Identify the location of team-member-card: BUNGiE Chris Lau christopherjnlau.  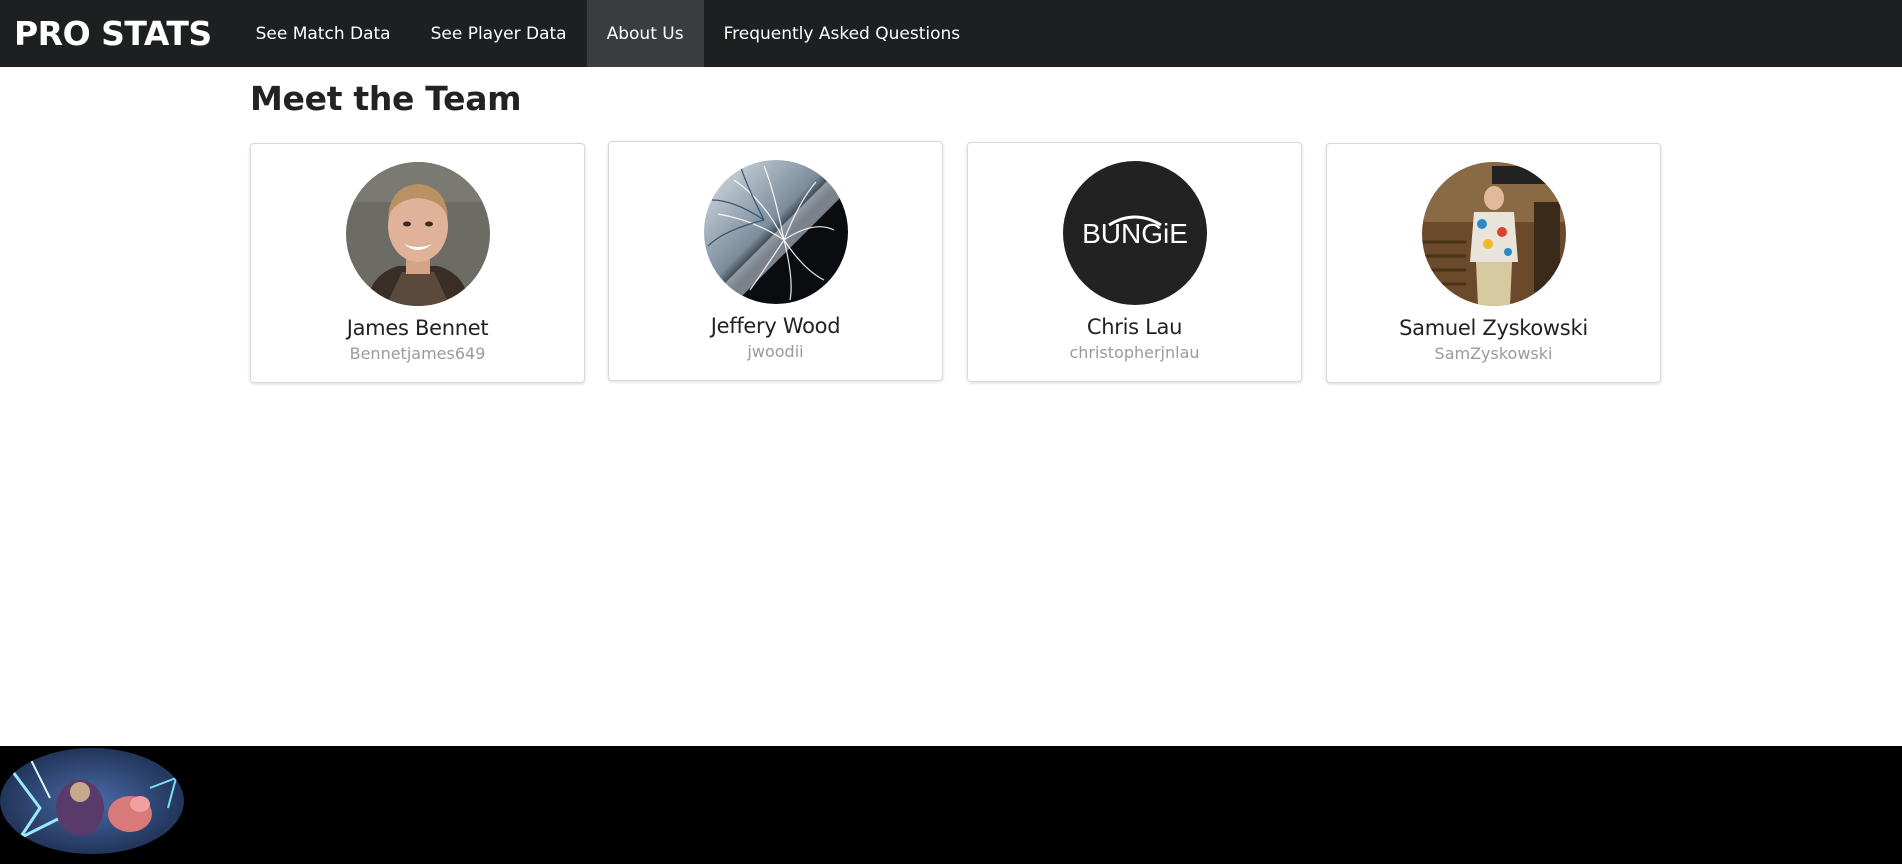
(1134, 262).